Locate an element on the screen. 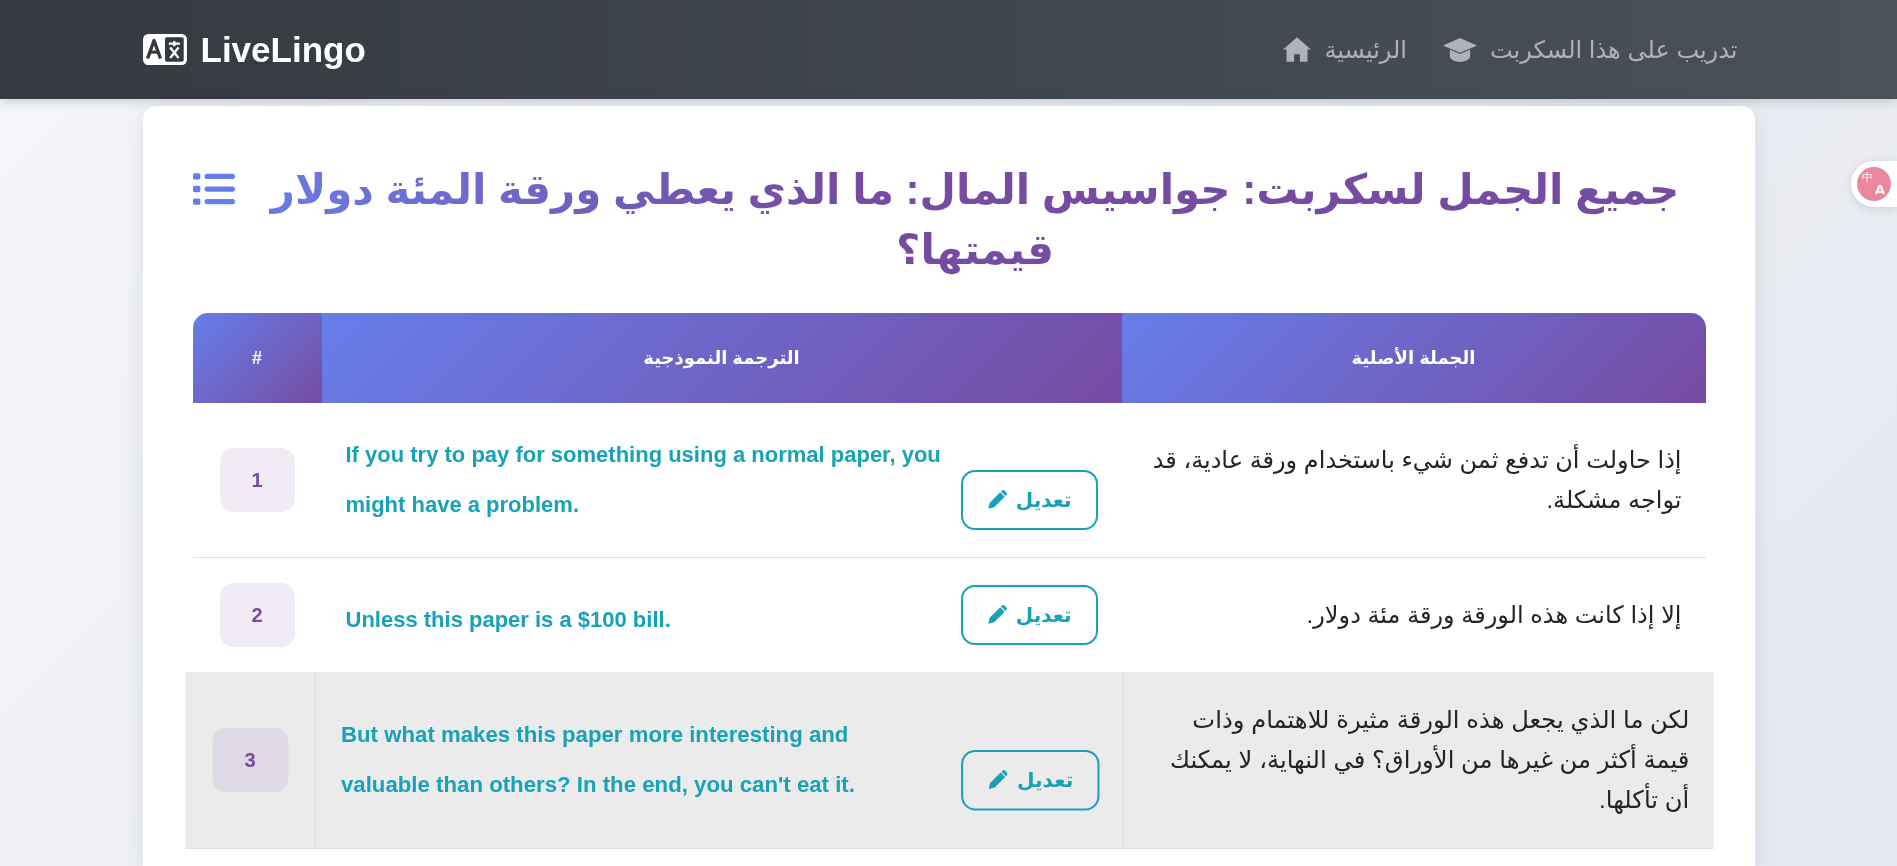  column-header: الجملة الأصلية is located at coordinates (1413, 358).